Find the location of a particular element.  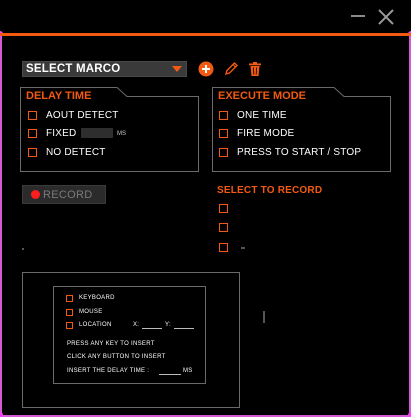

insert-delay-label: INSERT THE DELAY TIME : is located at coordinates (108, 371).